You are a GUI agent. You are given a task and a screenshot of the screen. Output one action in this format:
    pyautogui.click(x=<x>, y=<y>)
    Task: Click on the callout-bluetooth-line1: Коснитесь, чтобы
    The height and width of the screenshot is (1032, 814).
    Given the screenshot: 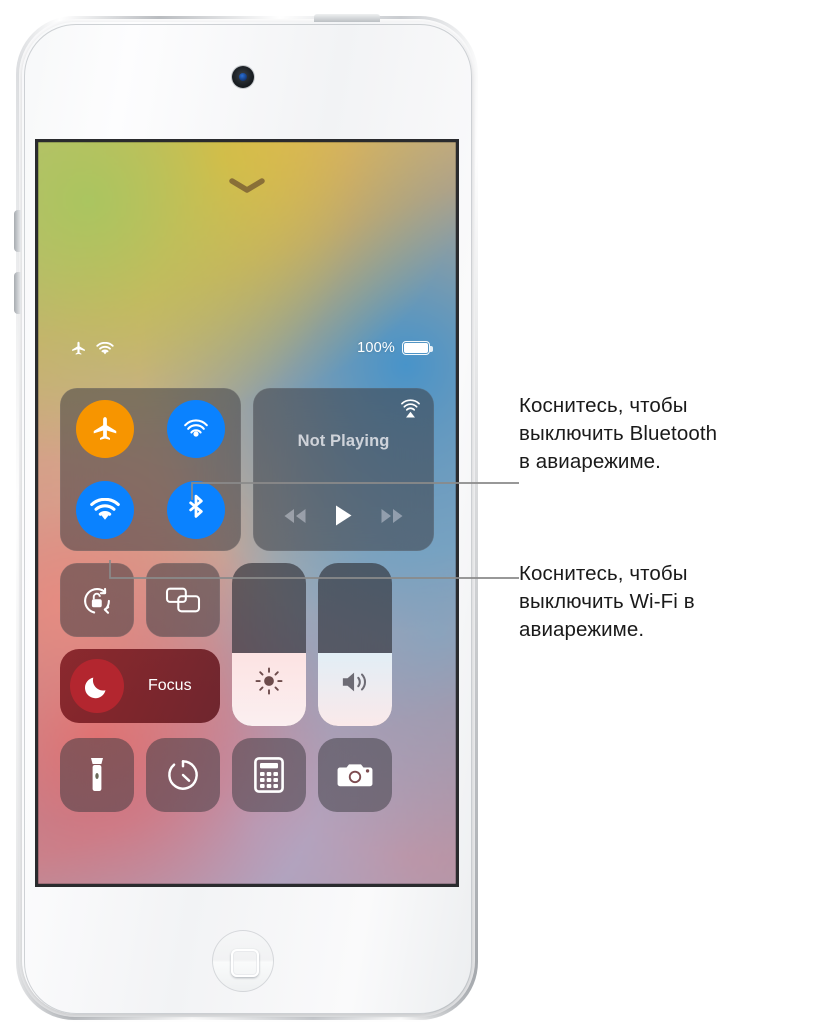 What is the action you would take?
    pyautogui.click(x=603, y=405)
    